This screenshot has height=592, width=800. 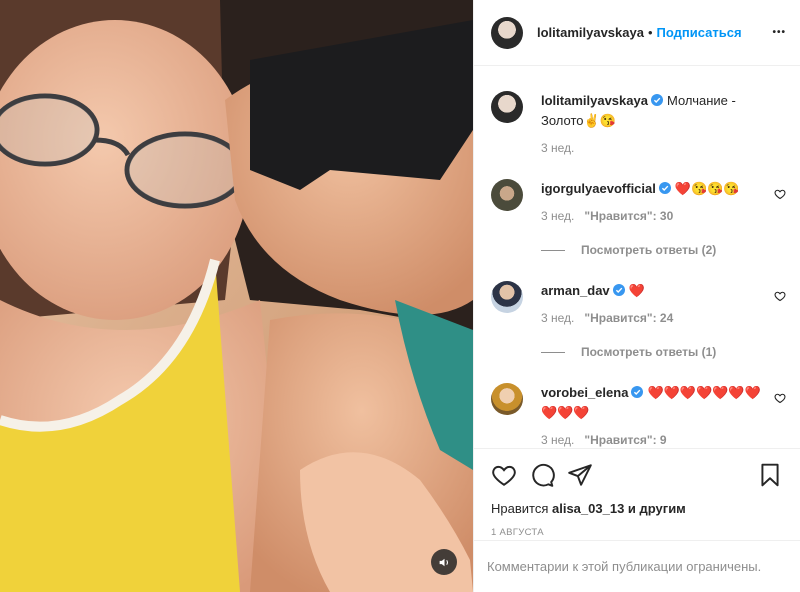 What do you see at coordinates (520, 508) in the screenshot?
I see `likes-prefix: Нравится` at bounding box center [520, 508].